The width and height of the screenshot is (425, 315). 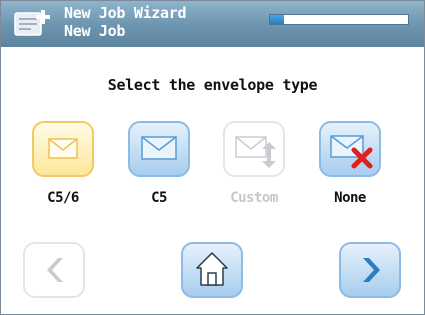 I want to click on envelope-resize-icon, so click(x=255, y=152).